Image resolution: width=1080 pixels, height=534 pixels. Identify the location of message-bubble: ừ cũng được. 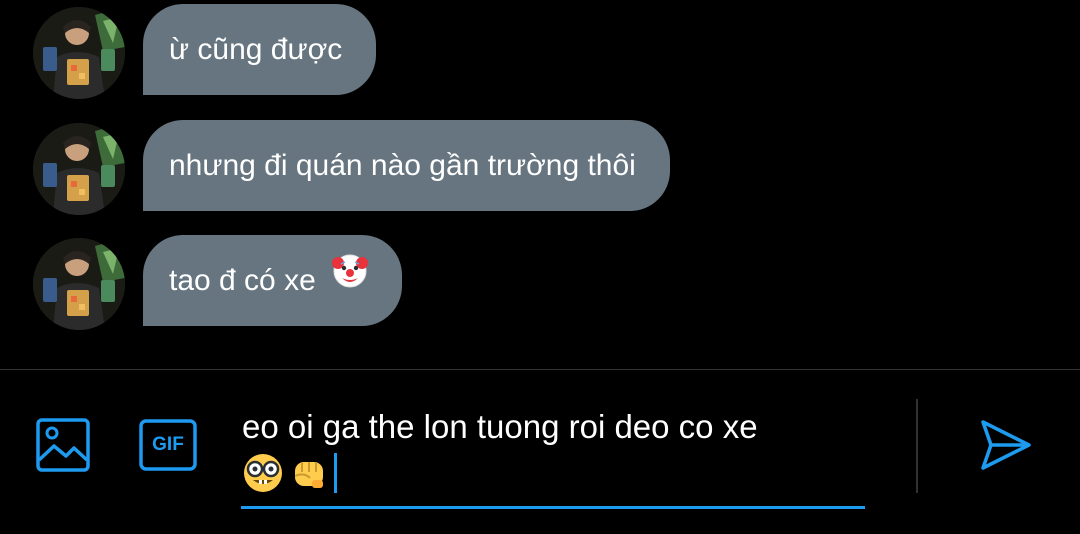
(260, 49).